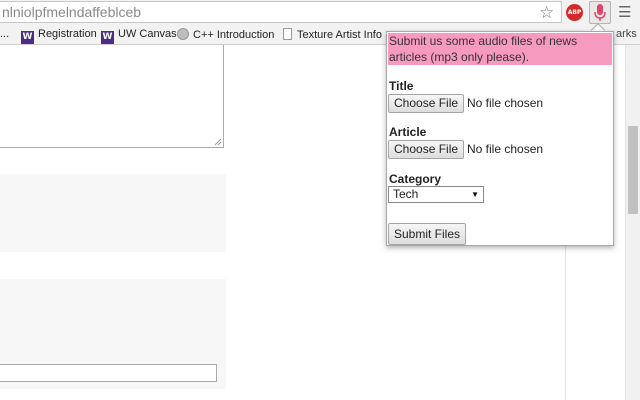 This screenshot has height=400, width=640. I want to click on page-icon, so click(287, 34).